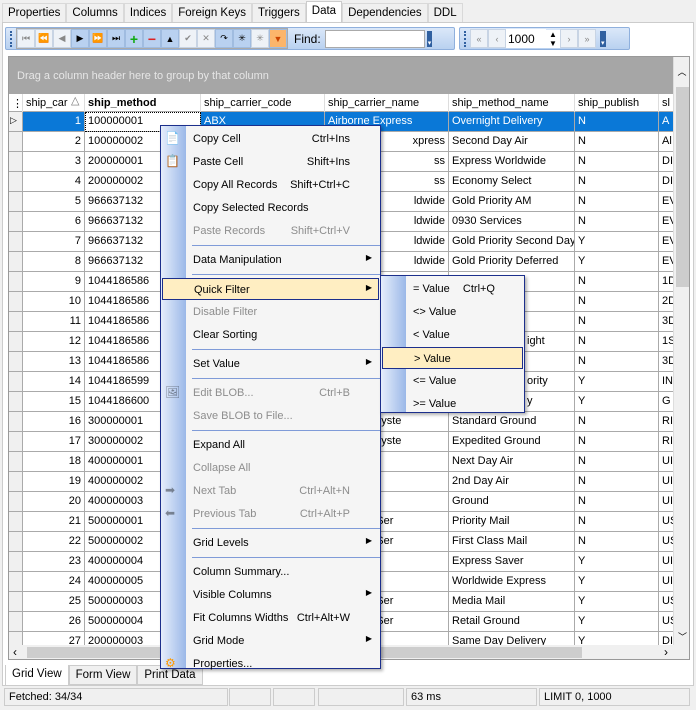 The width and height of the screenshot is (696, 710). I want to click on table-cell: 13, so click(54, 362).